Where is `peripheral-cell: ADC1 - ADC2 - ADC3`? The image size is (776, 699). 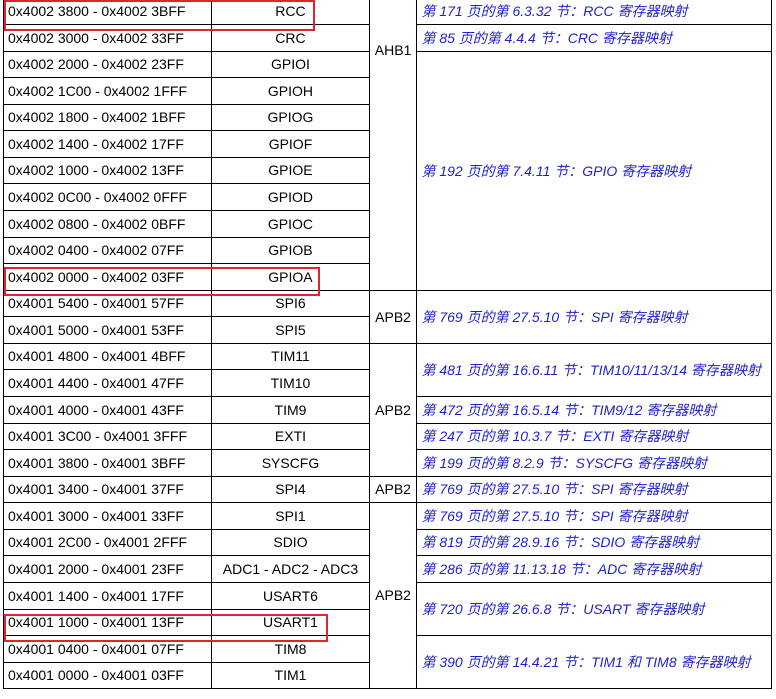
peripheral-cell: ADC1 - ADC2 - ADC3 is located at coordinates (290, 569).